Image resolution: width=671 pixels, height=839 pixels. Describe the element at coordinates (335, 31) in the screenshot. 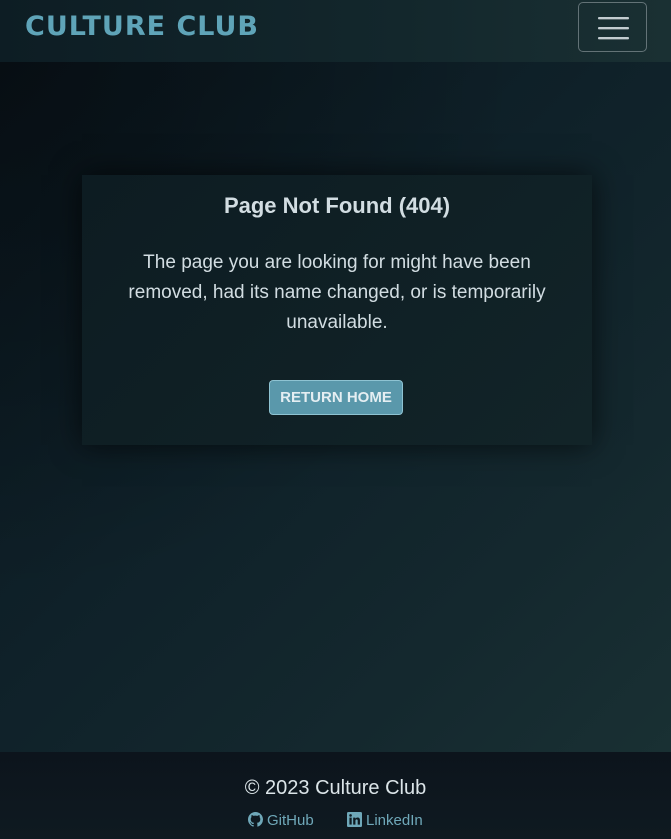

I see `navbar: CULTURE CLUB` at that location.